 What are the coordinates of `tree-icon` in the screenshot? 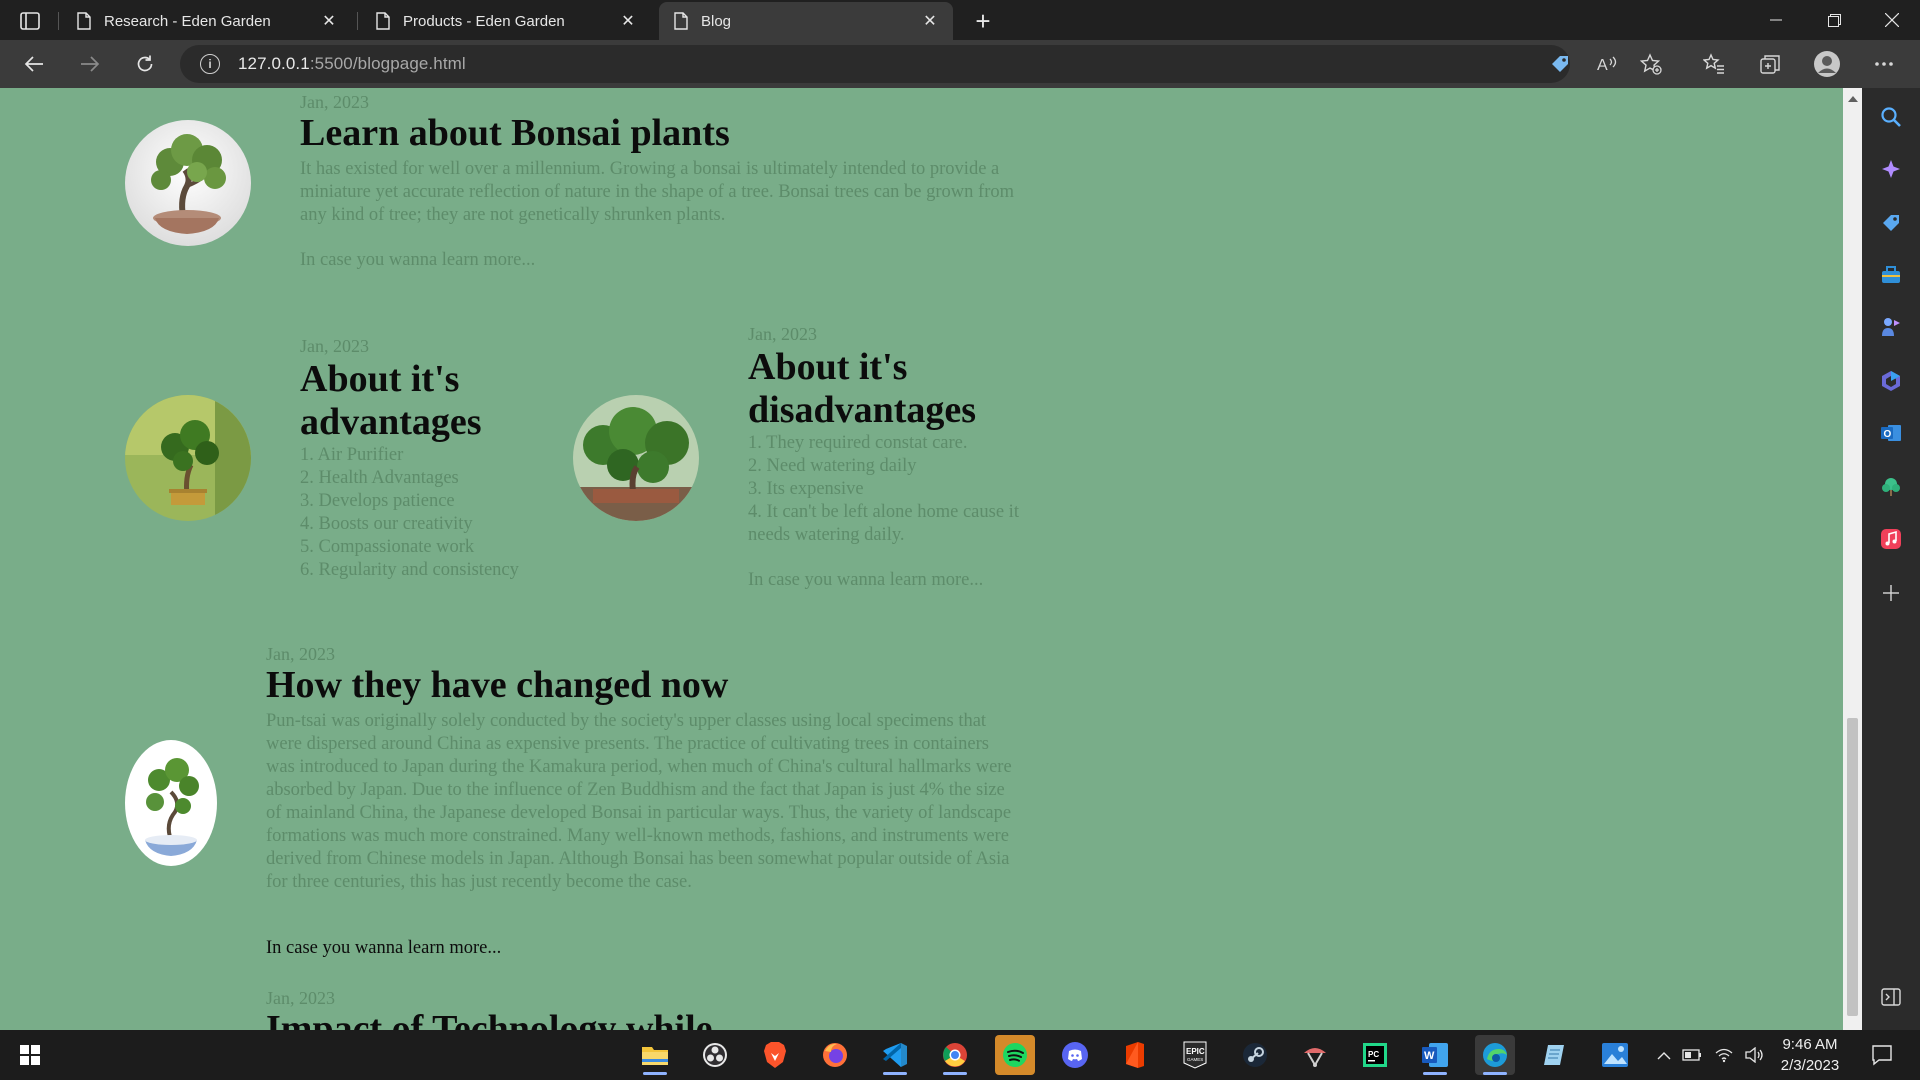 It's located at (1891, 487).